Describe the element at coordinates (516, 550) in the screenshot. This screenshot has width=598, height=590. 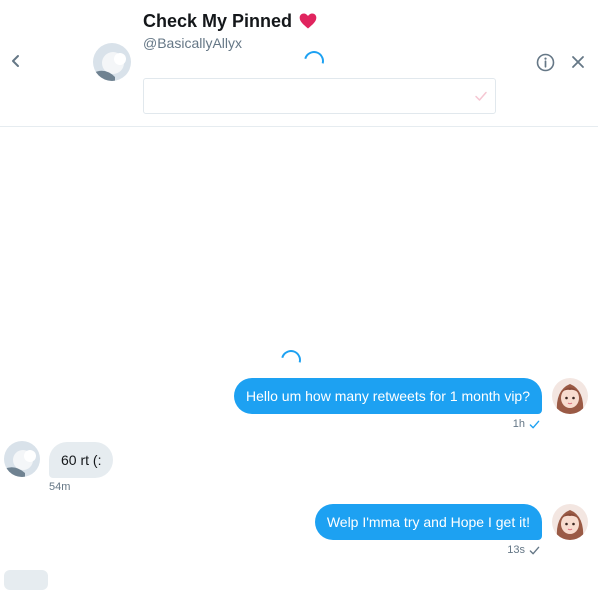
I see `message-time: 13s` at that location.